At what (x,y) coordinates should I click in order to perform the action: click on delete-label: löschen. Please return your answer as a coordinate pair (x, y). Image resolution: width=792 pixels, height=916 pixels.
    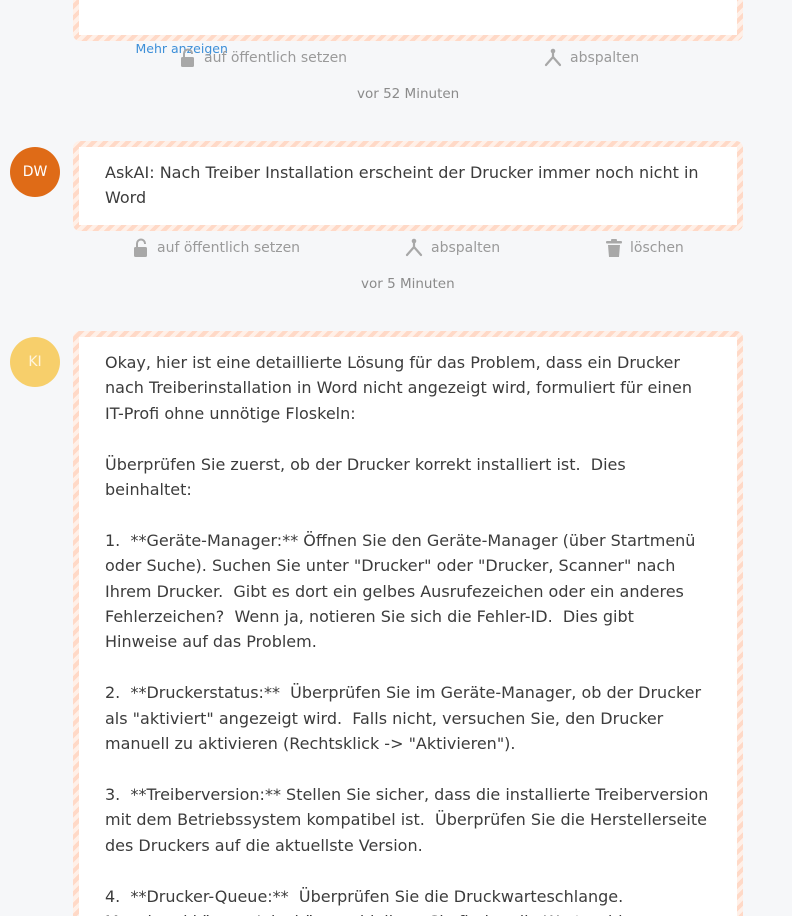
    Looking at the image, I should click on (657, 248).